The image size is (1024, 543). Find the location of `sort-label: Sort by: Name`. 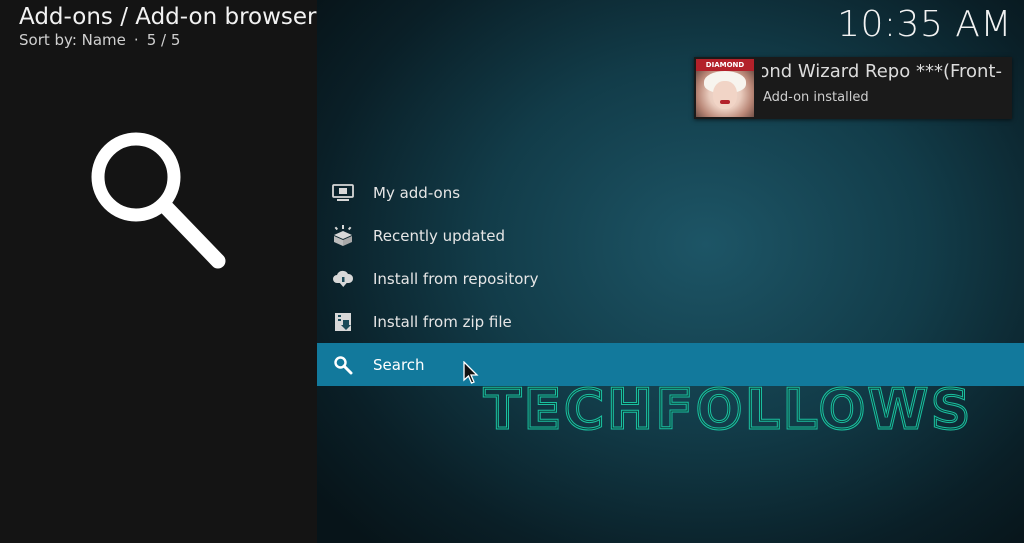

sort-label: Sort by: Name is located at coordinates (72, 40).